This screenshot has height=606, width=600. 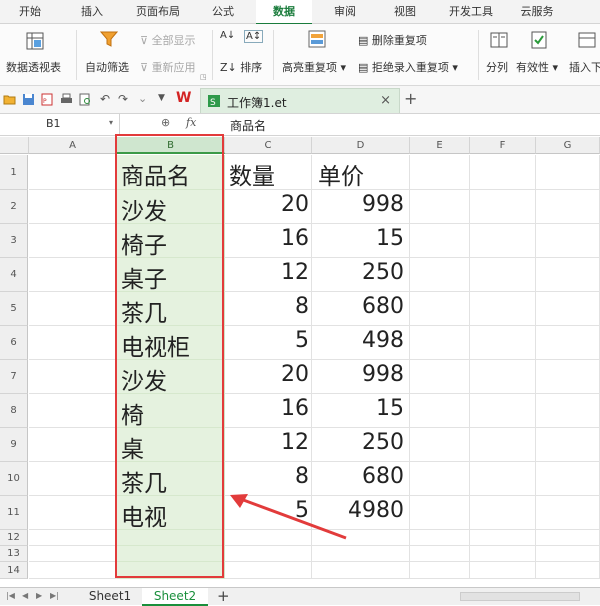 What do you see at coordinates (25, 595) in the screenshot?
I see `prev-sheet-icon: ◀` at bounding box center [25, 595].